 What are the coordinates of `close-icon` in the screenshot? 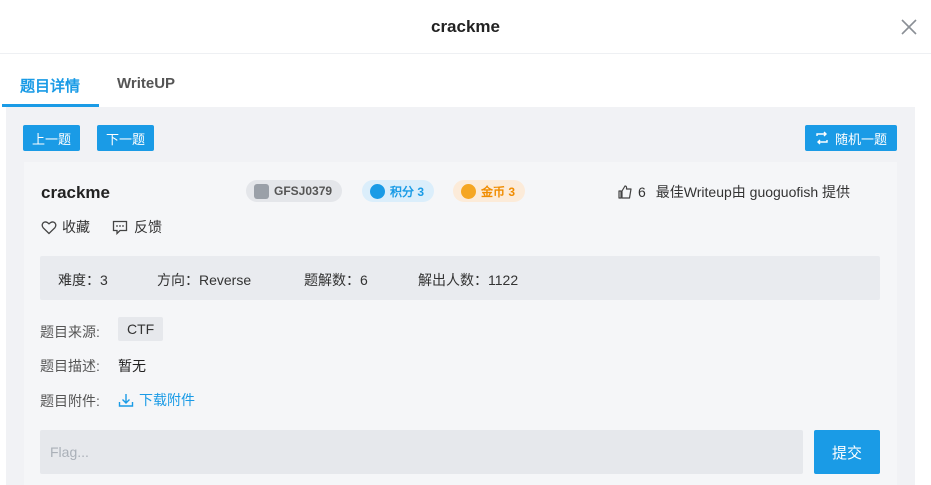 It's located at (909, 27).